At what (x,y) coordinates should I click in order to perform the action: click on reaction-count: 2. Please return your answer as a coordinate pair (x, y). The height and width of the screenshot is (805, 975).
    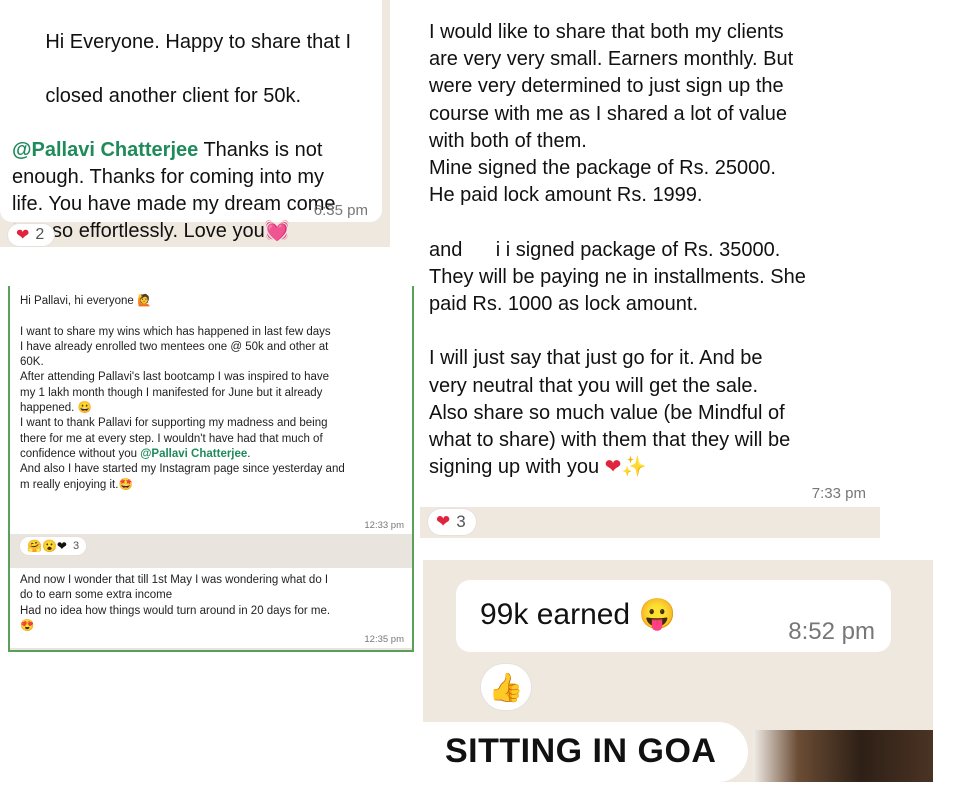
    Looking at the image, I should click on (40, 234).